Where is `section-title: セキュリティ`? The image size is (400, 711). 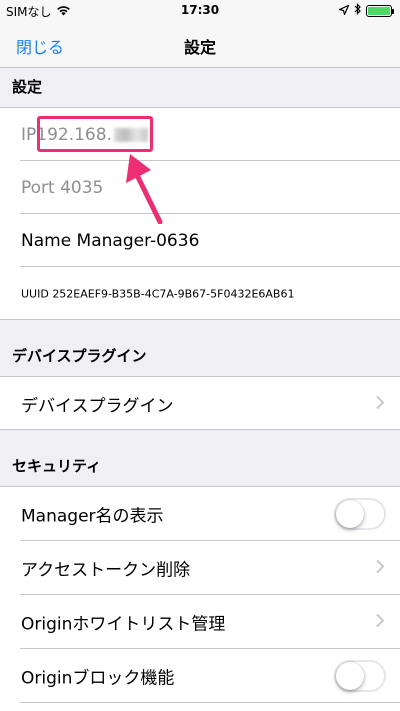
section-title: セキュリティ is located at coordinates (57, 466).